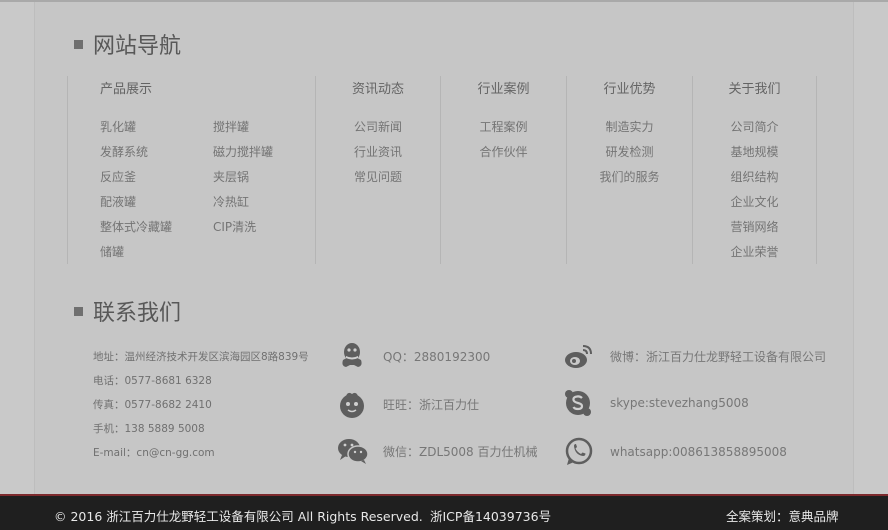 This screenshot has width=888, height=530. What do you see at coordinates (754, 255) in the screenshot?
I see `nav-link: 企业荣誉` at bounding box center [754, 255].